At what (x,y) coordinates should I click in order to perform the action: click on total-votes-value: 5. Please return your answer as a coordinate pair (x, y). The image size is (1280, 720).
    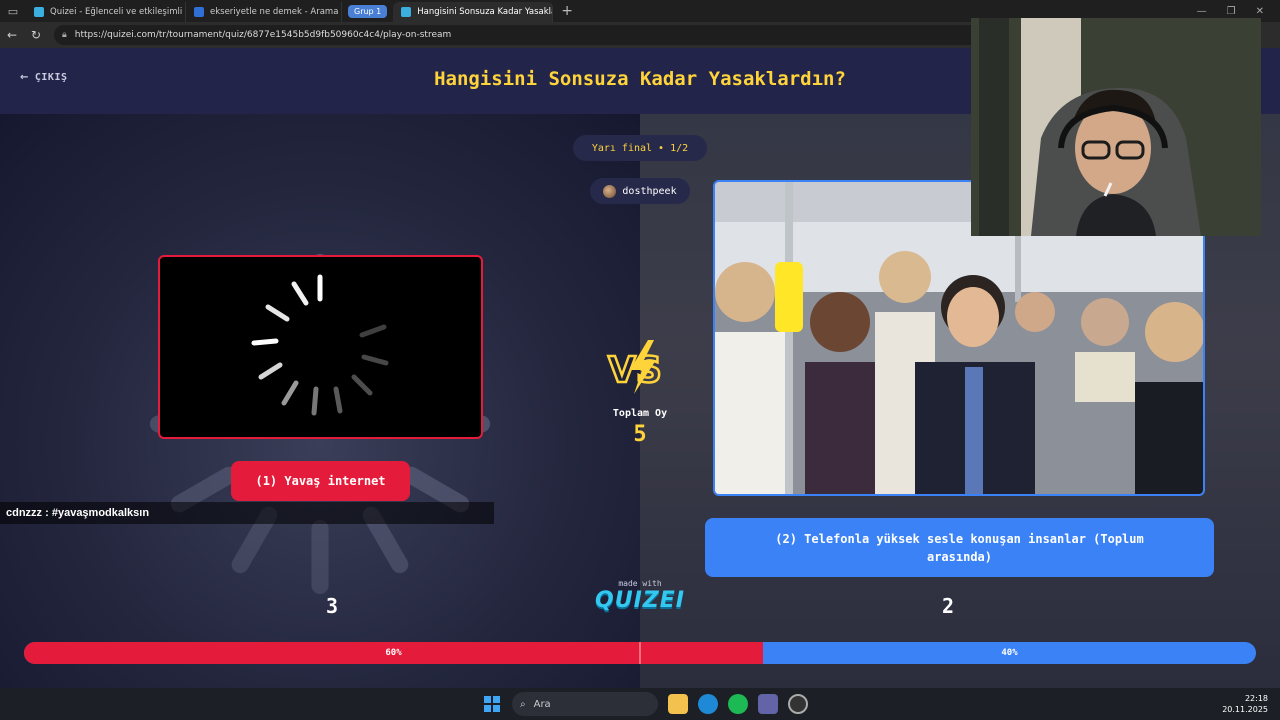
    Looking at the image, I should click on (640, 434).